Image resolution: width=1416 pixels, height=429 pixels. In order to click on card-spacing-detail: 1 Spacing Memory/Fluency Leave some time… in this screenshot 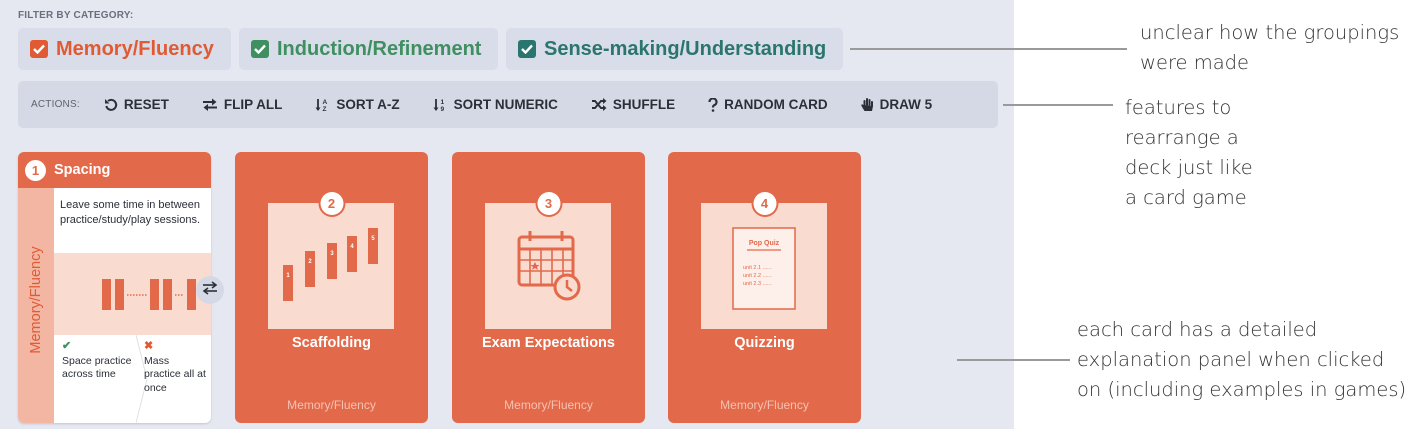, I will do `click(114, 287)`.